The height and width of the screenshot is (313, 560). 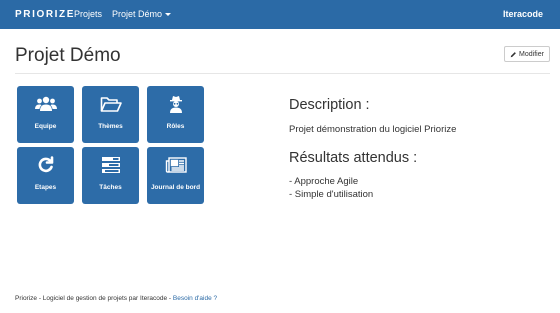 I want to click on tile-themes: Thèmes, so click(x=110, y=114).